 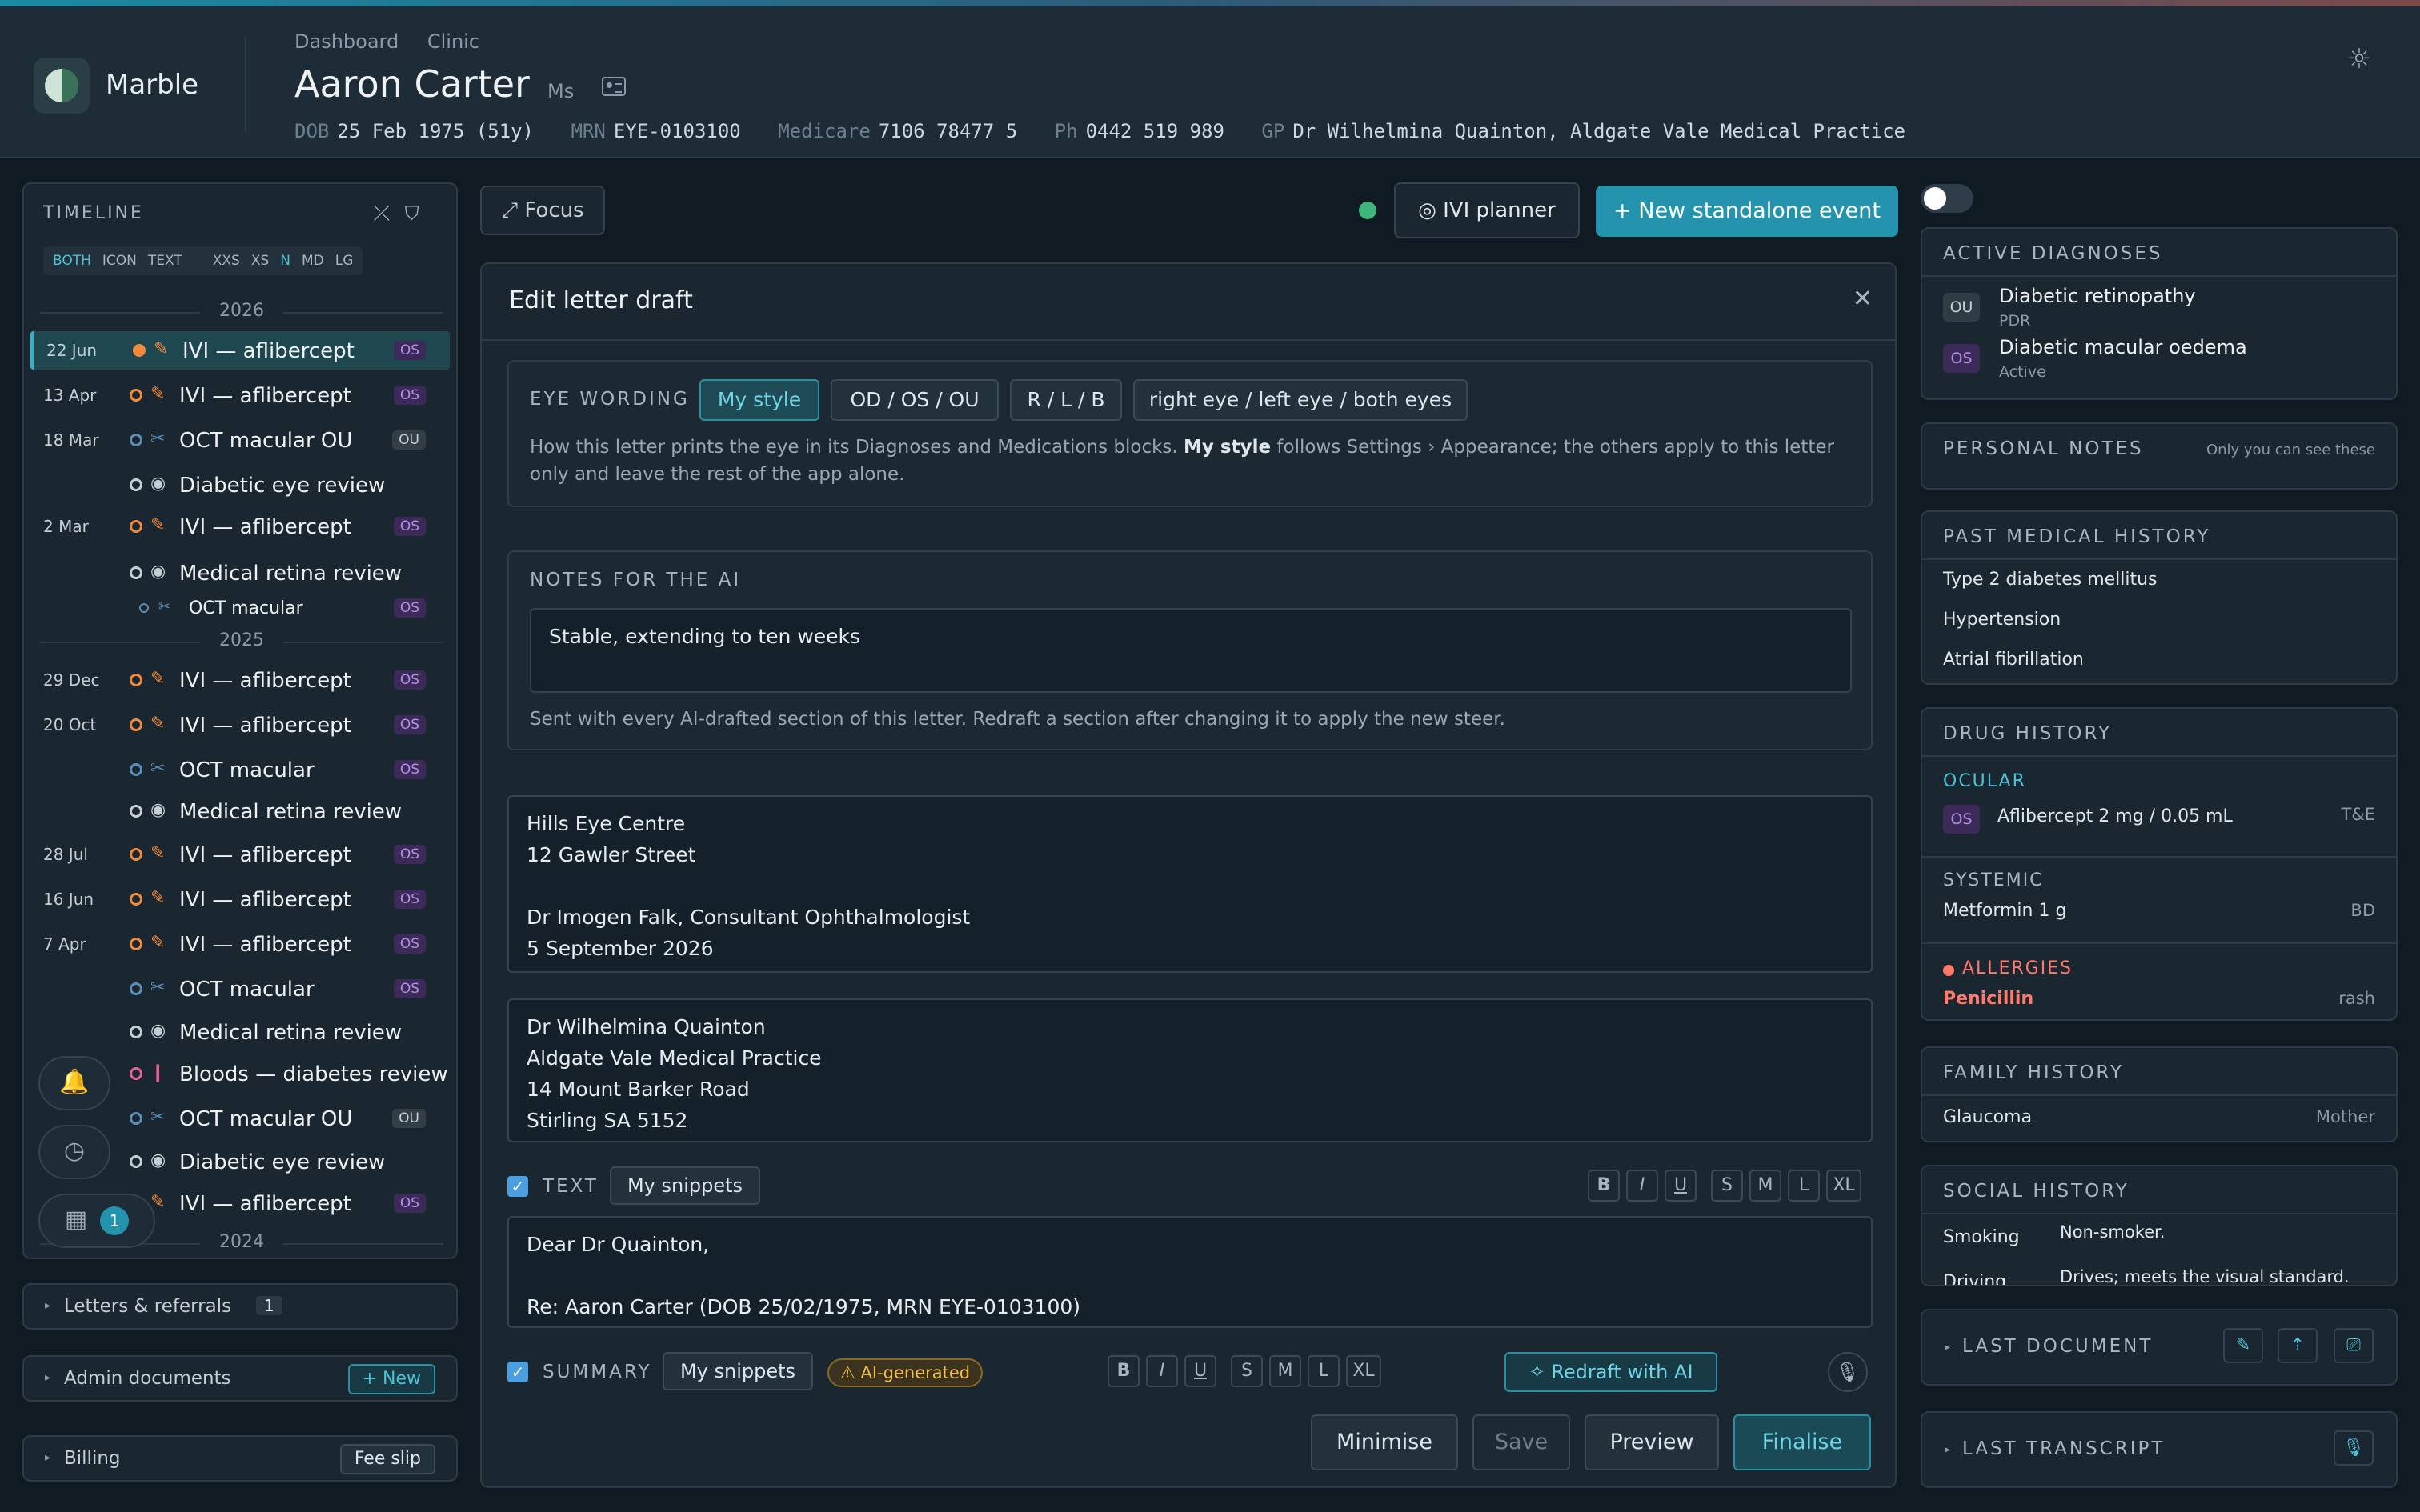 What do you see at coordinates (2205, 1276) in the screenshot?
I see `social-value: Drives; meets the visual standard.` at bounding box center [2205, 1276].